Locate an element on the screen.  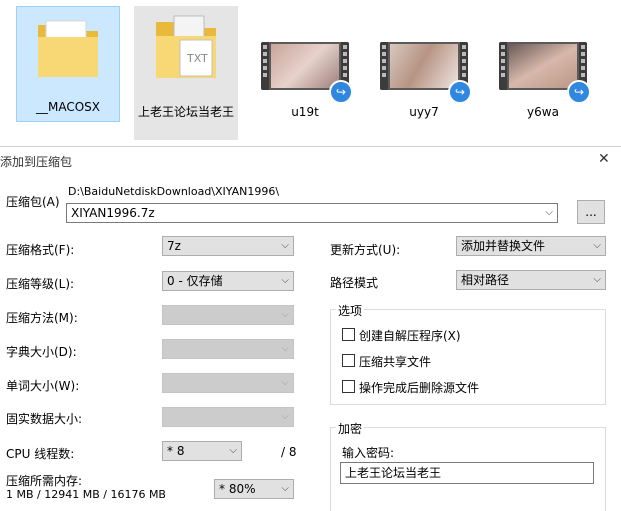
cpu-value: * 8 is located at coordinates (176, 451).